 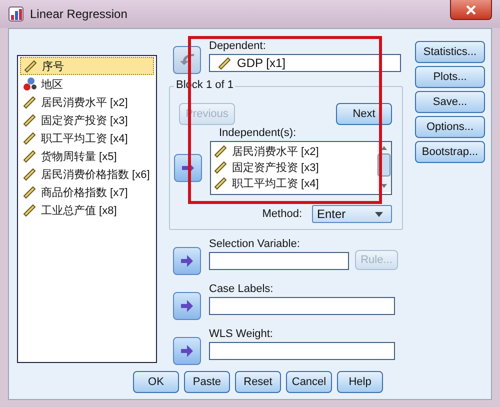 What do you see at coordinates (87, 192) in the screenshot?
I see `variable-item: 商品价格指数 [x7]` at bounding box center [87, 192].